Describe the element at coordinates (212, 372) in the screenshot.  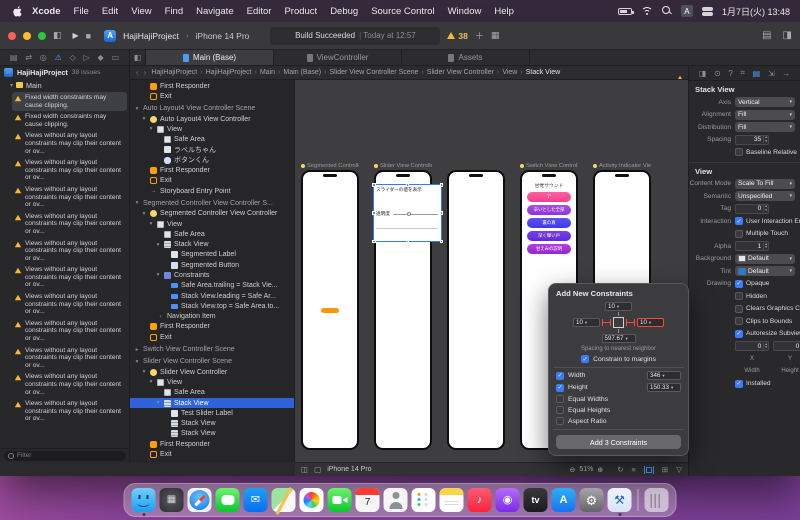
I see `outline-row: ▾ Slider View Controller` at that location.